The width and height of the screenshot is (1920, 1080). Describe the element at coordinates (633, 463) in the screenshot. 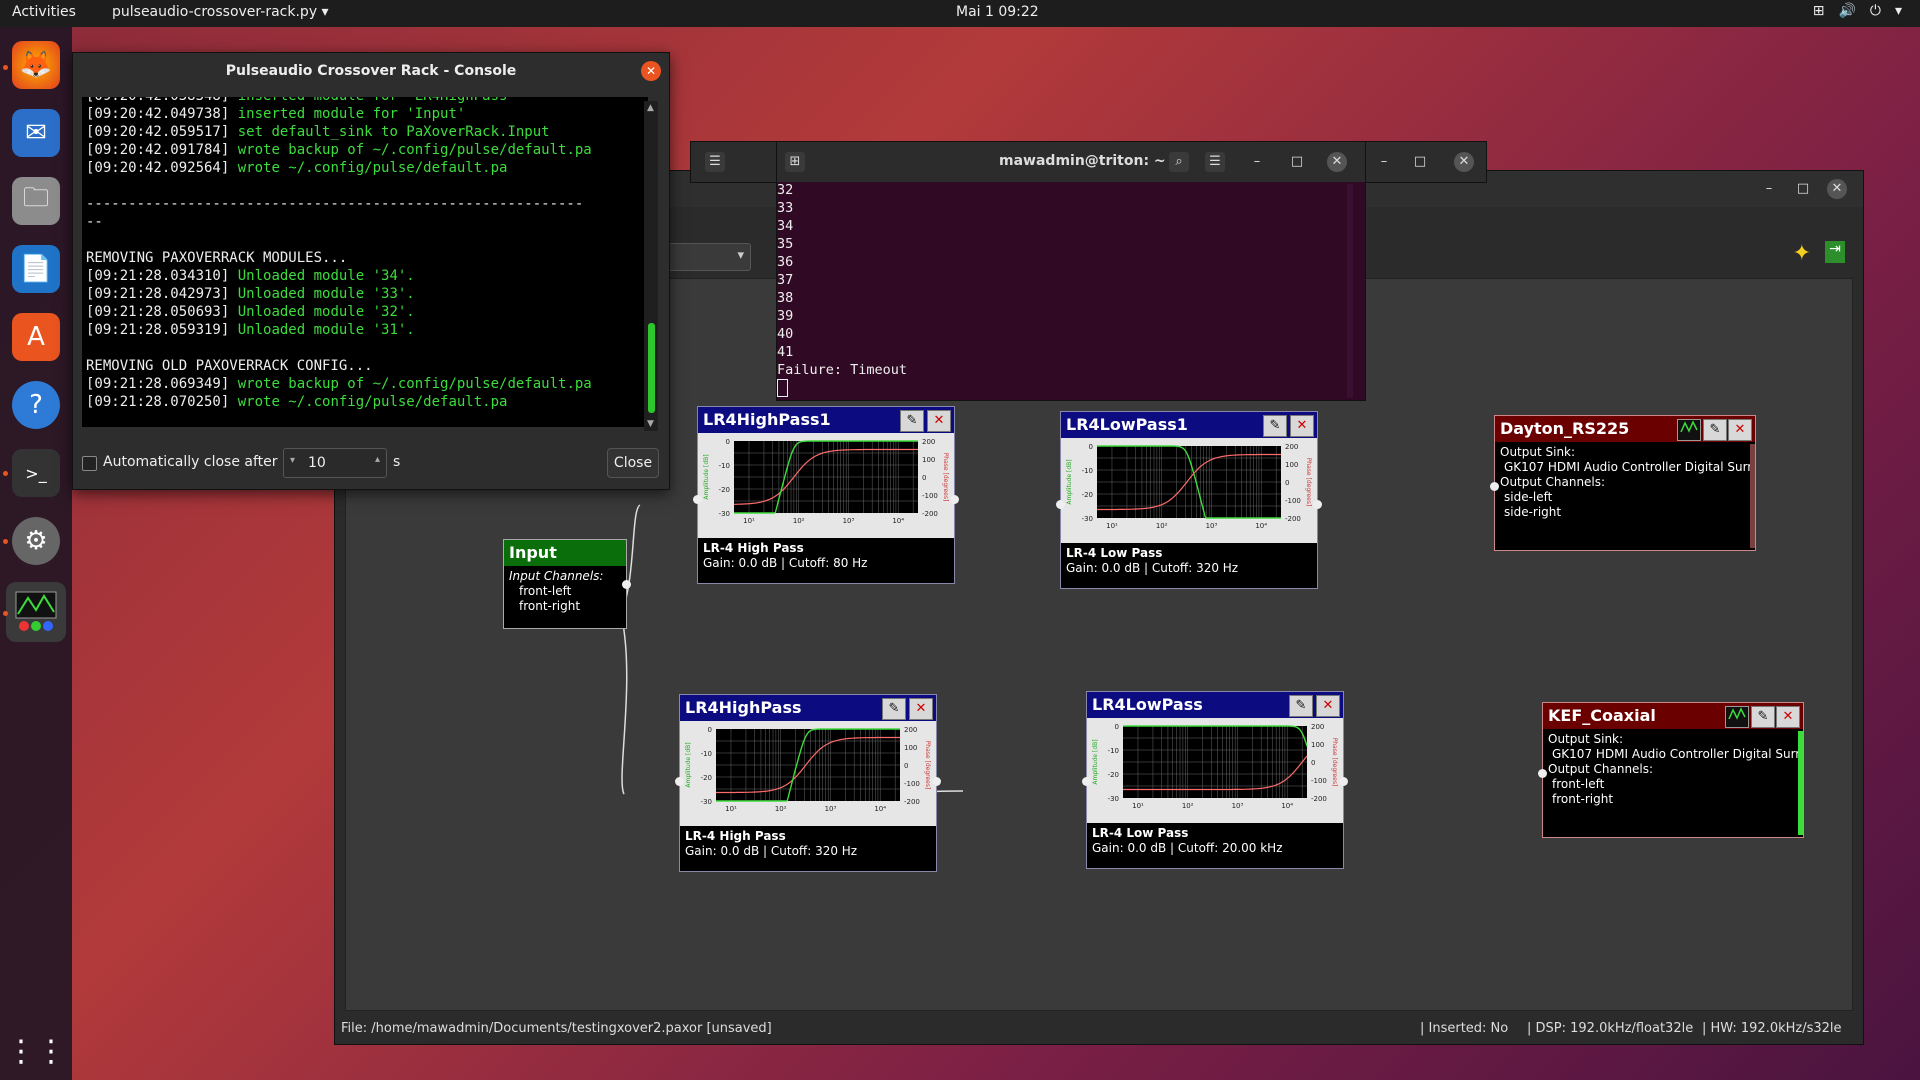

I see `close-button: Close` at that location.